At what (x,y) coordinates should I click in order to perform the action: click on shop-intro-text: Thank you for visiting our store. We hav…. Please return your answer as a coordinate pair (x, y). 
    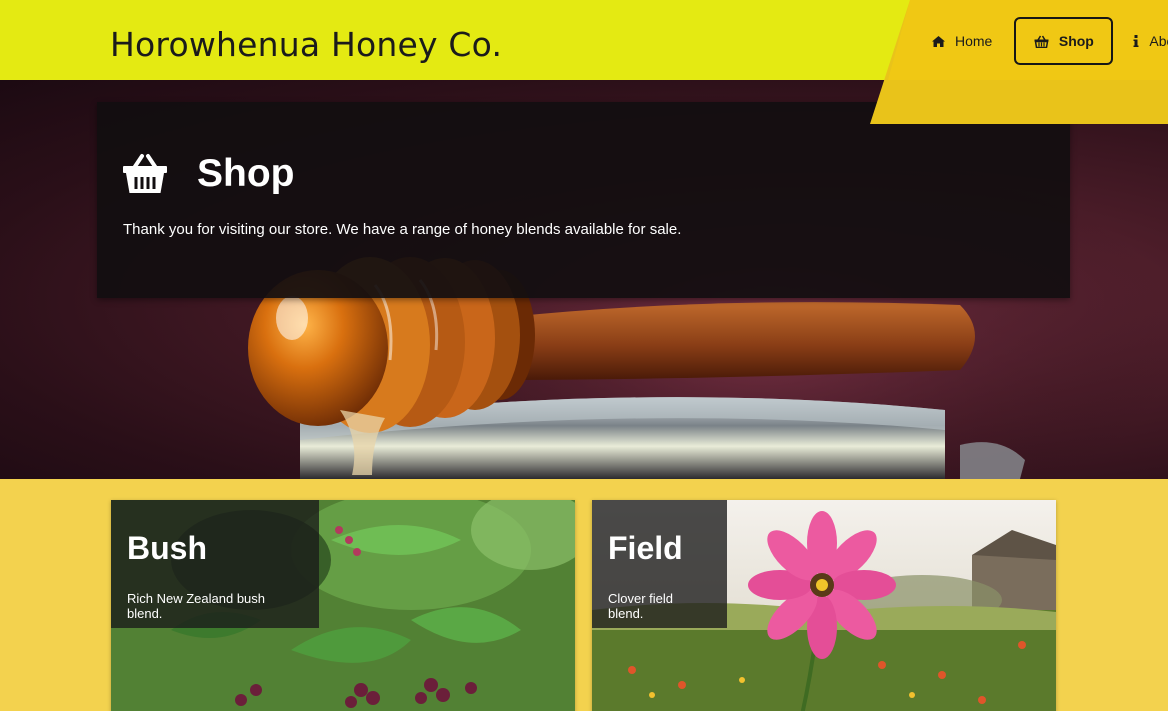
    Looking at the image, I should click on (402, 229).